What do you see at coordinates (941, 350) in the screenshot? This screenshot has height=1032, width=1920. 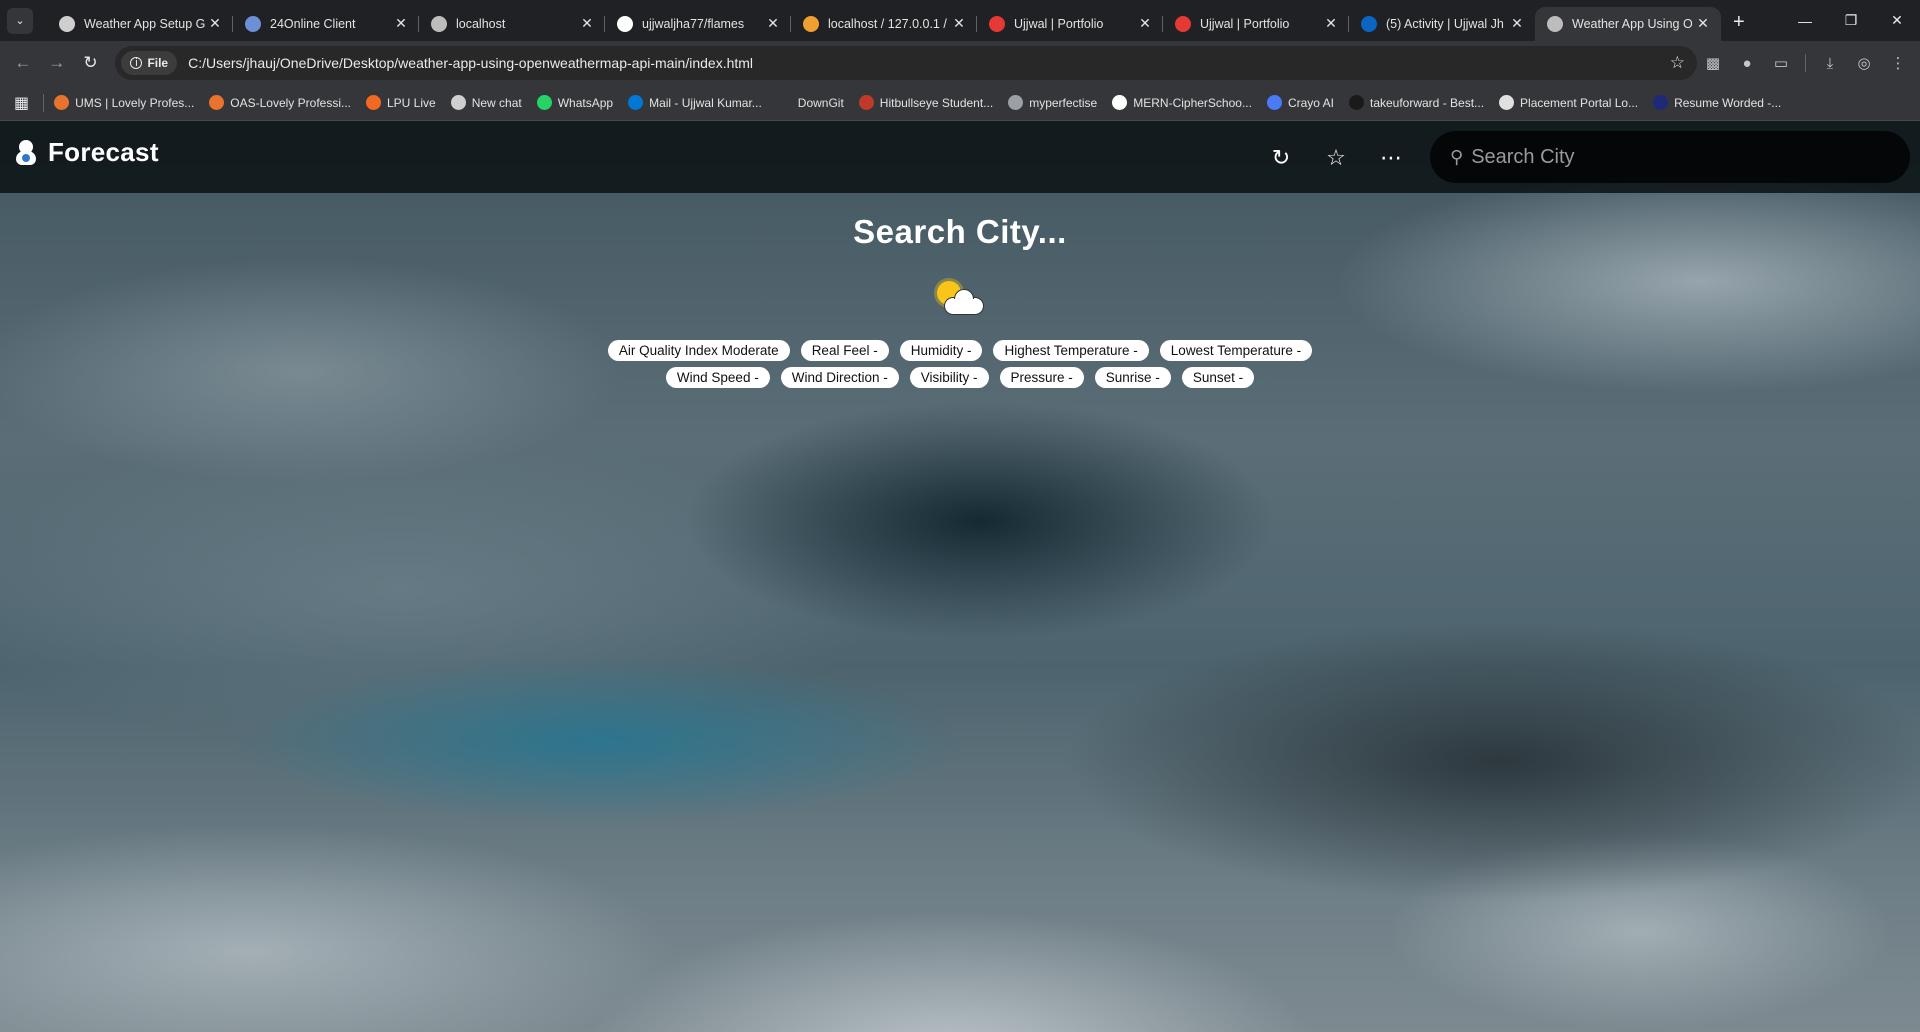 I see `stat-humidity: Humidity -` at bounding box center [941, 350].